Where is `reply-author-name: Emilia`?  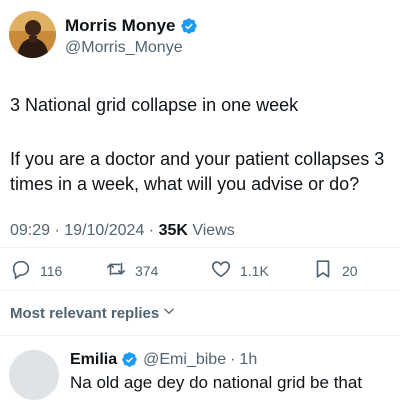 reply-author-name: Emilia is located at coordinates (93, 360).